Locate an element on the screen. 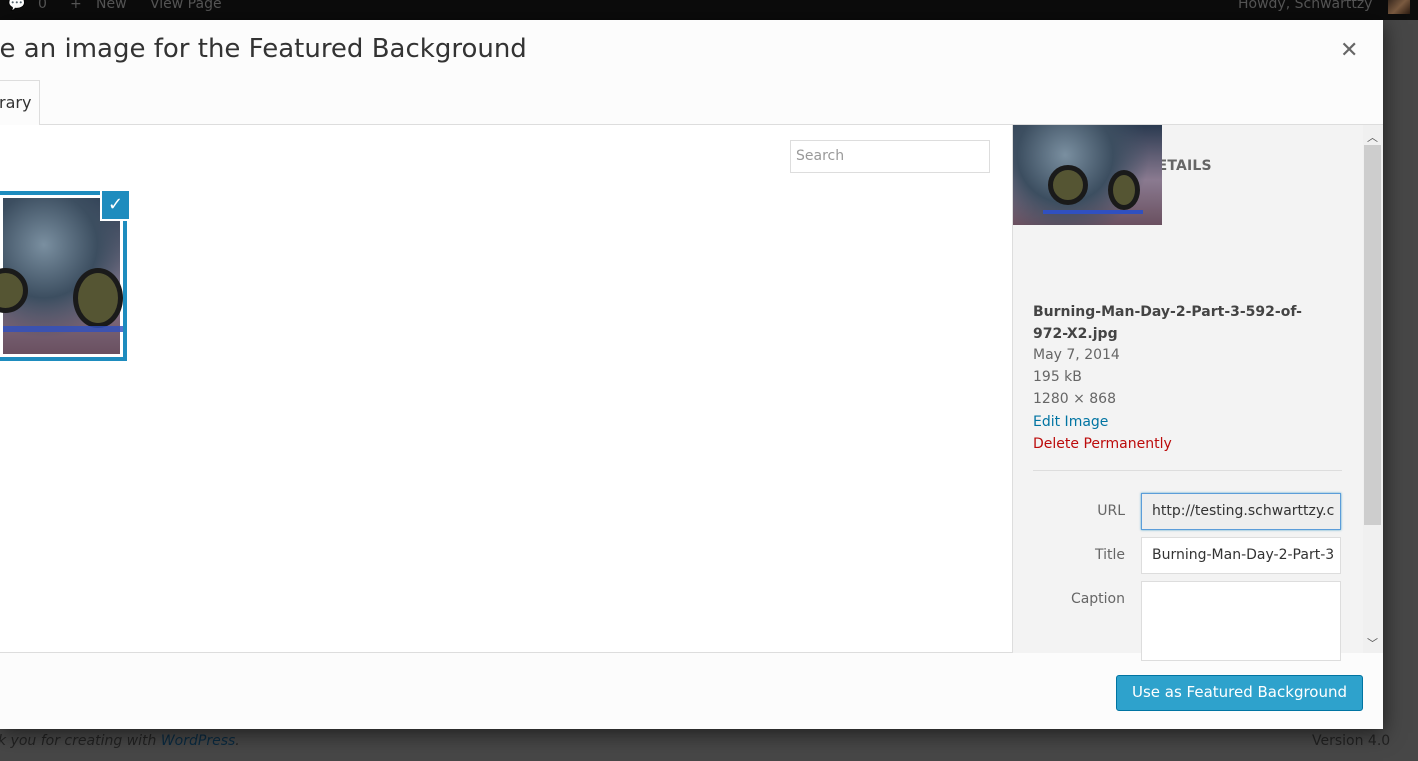  scrollbar-thumb is located at coordinates (1372, 335).